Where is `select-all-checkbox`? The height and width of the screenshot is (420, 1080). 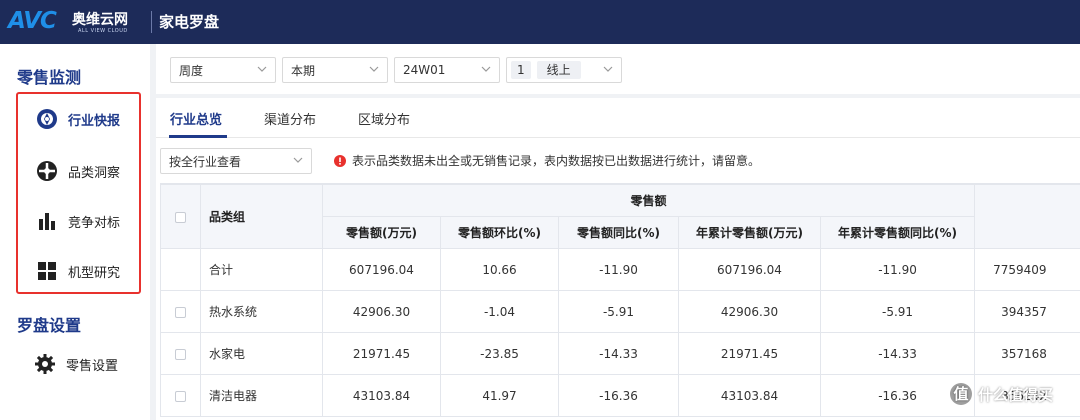 select-all-checkbox is located at coordinates (180, 217).